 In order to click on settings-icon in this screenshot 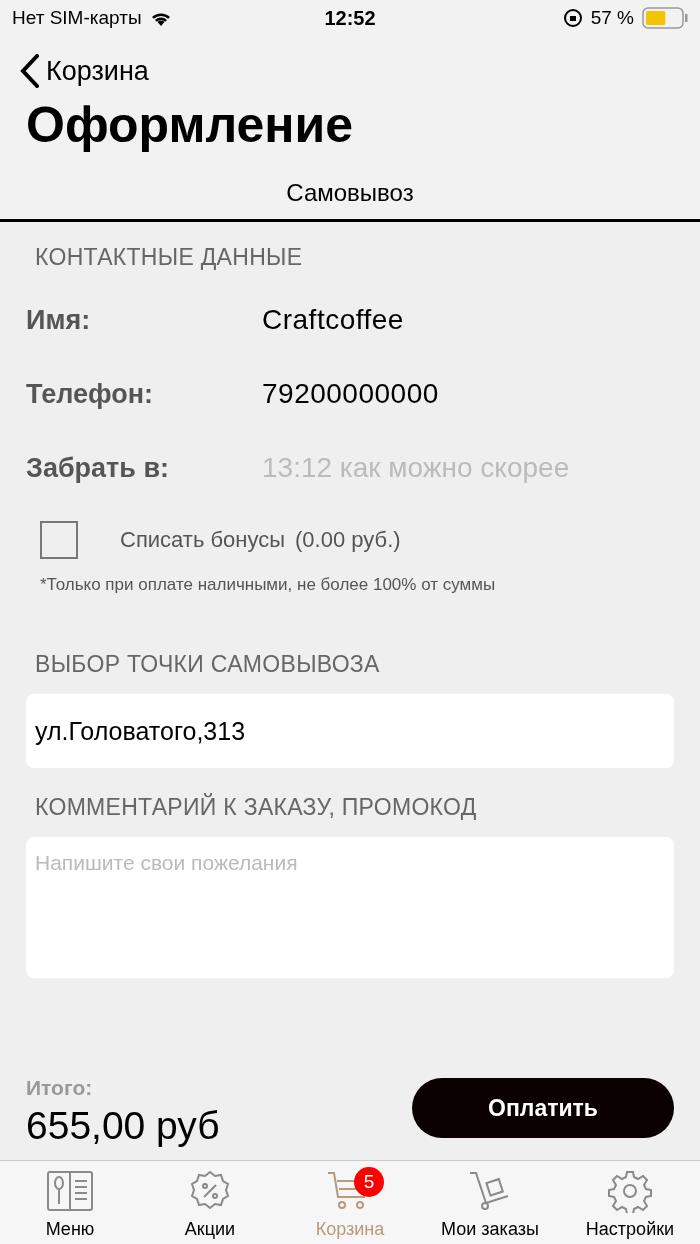, I will do `click(630, 1191)`.